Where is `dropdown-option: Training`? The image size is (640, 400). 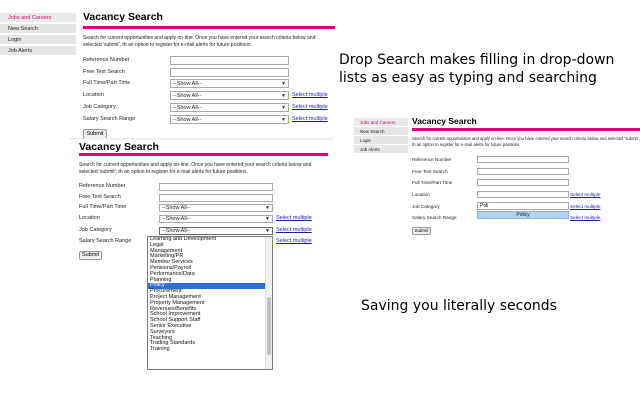
dropdown-option: Training is located at coordinates (210, 349).